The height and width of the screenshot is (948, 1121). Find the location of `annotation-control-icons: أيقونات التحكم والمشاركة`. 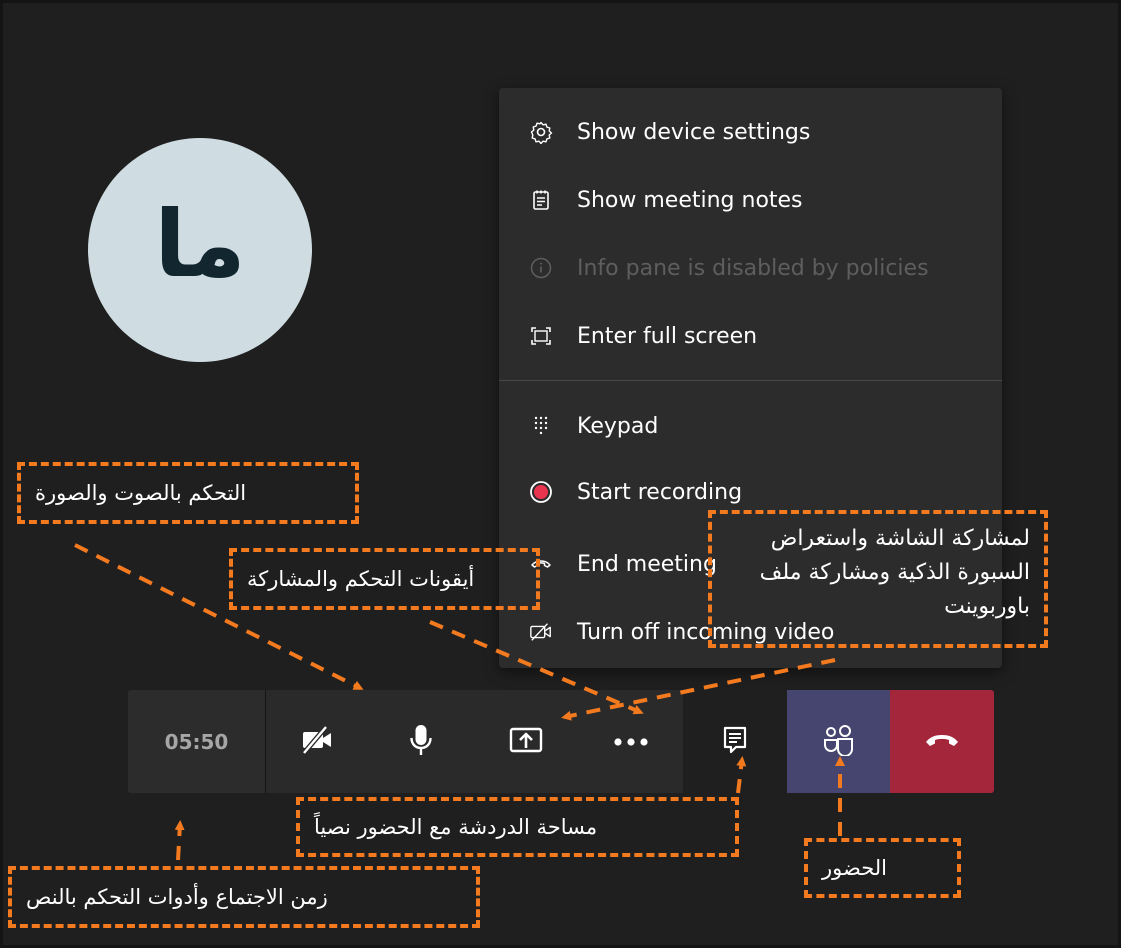

annotation-control-icons: أيقونات التحكم والمشاركة is located at coordinates (384, 579).